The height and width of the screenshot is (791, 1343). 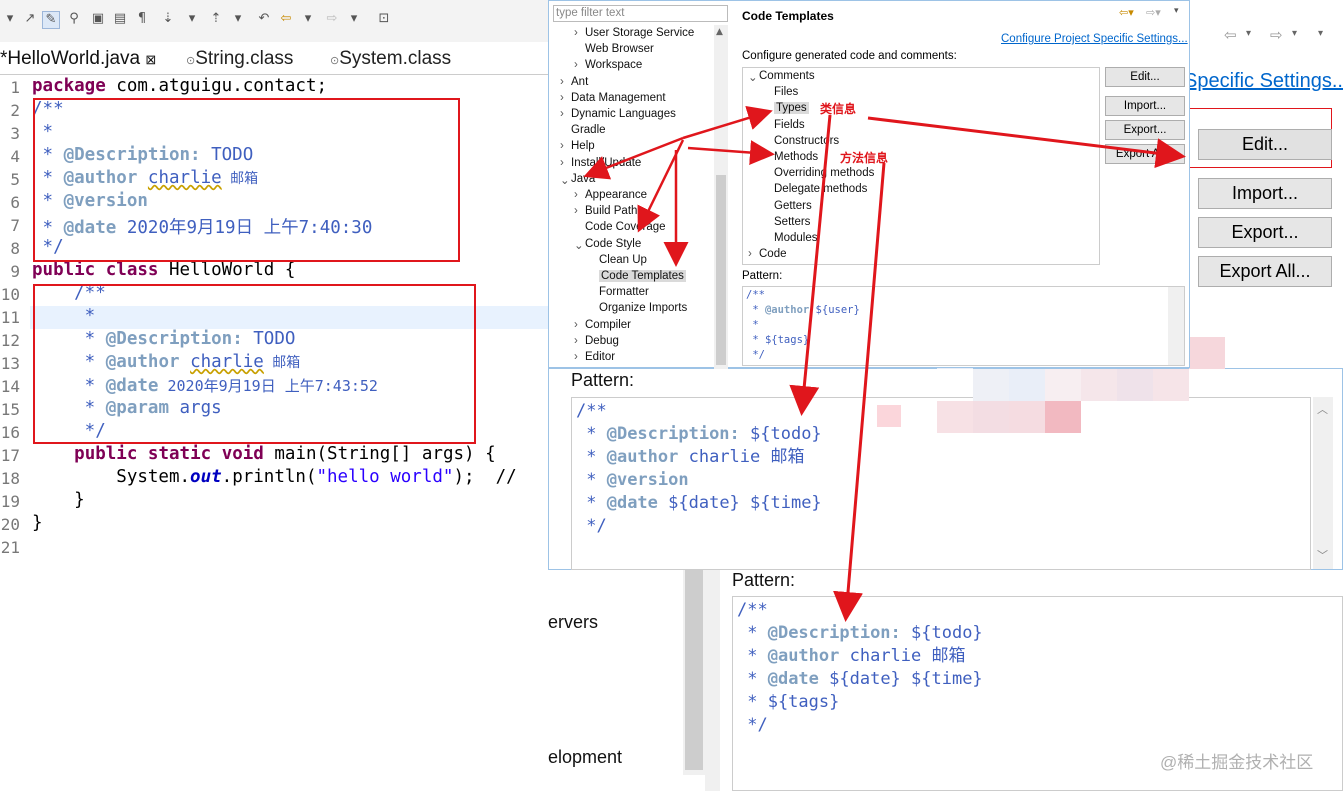 What do you see at coordinates (731, 153) in the screenshot?
I see `arrow-to-methods` at bounding box center [731, 153].